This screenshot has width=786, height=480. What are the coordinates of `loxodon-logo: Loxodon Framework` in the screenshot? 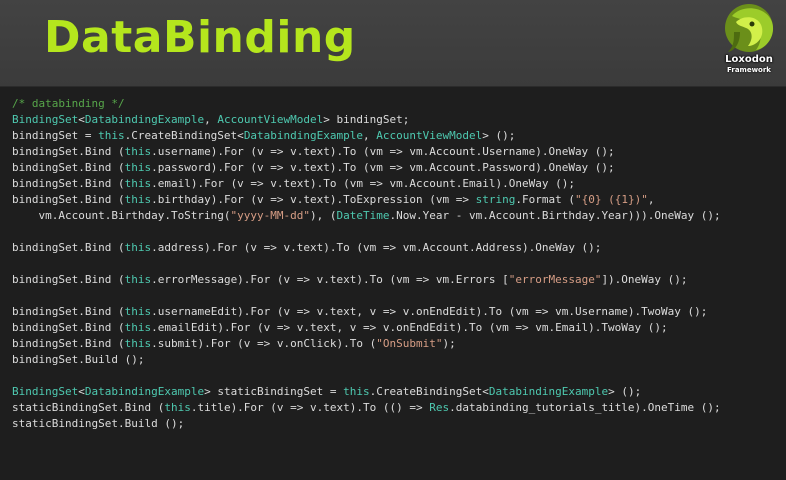 It's located at (749, 43).